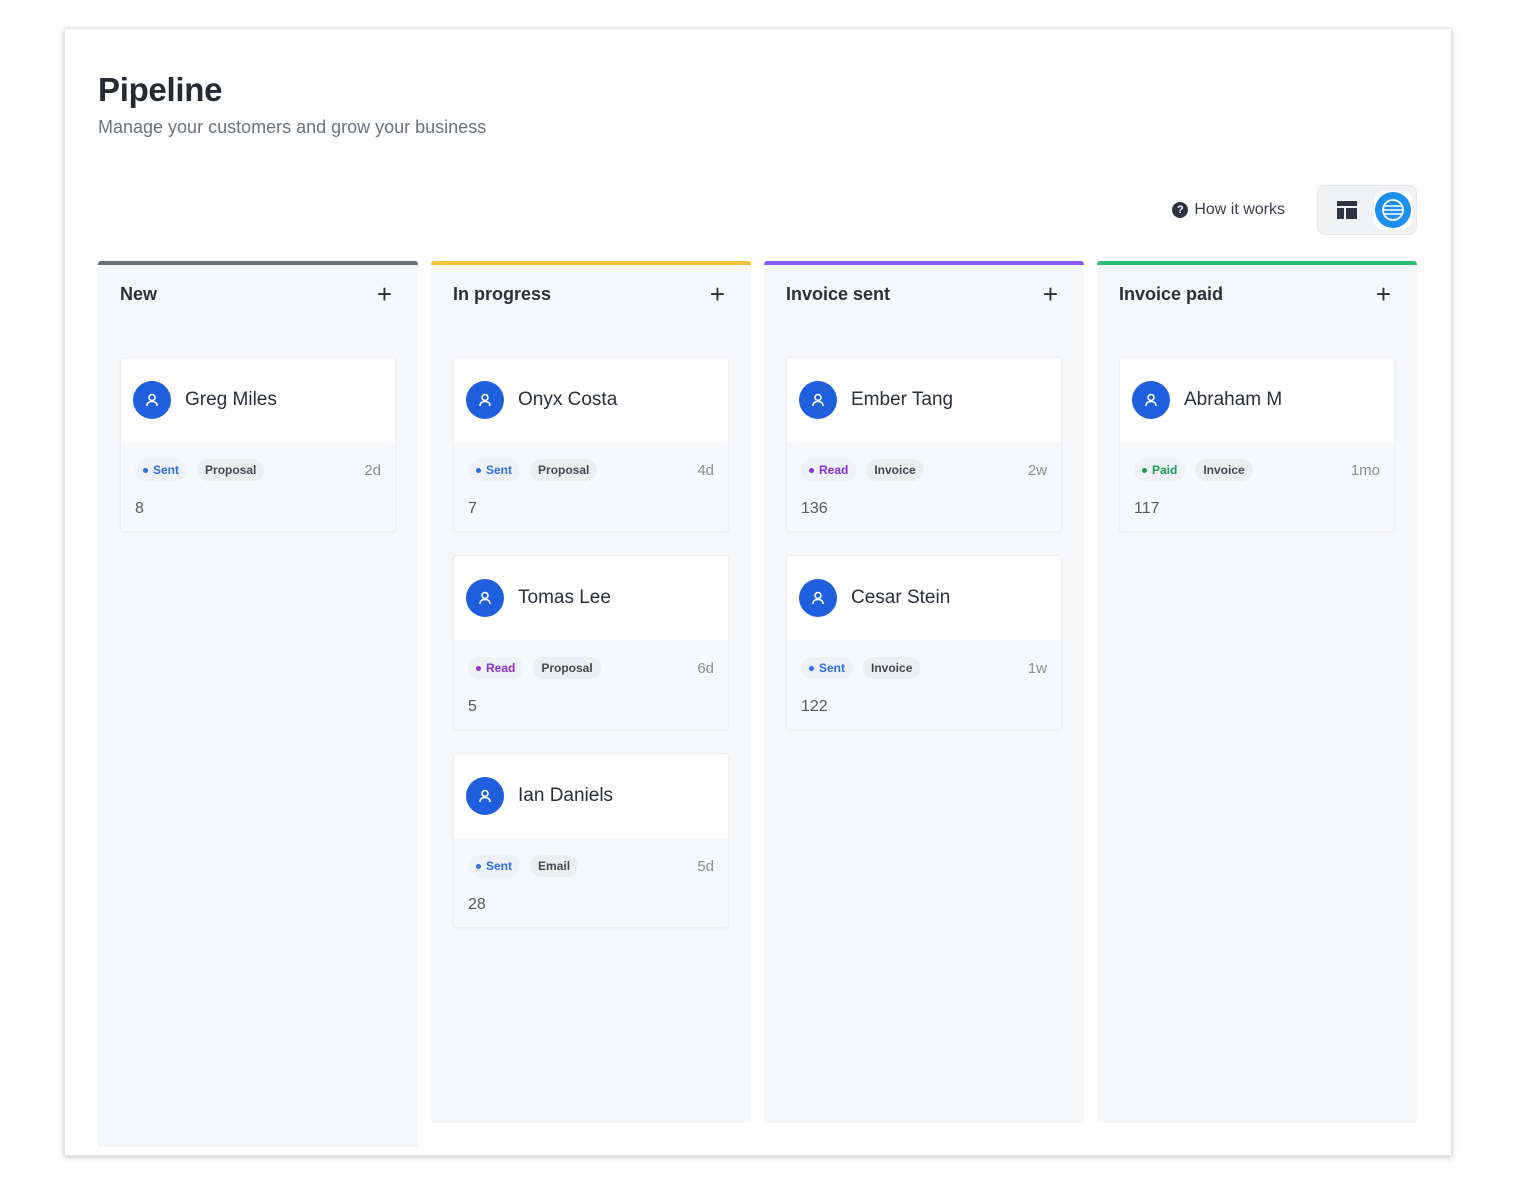  What do you see at coordinates (591, 294) in the screenshot?
I see `column-header: In progress +` at bounding box center [591, 294].